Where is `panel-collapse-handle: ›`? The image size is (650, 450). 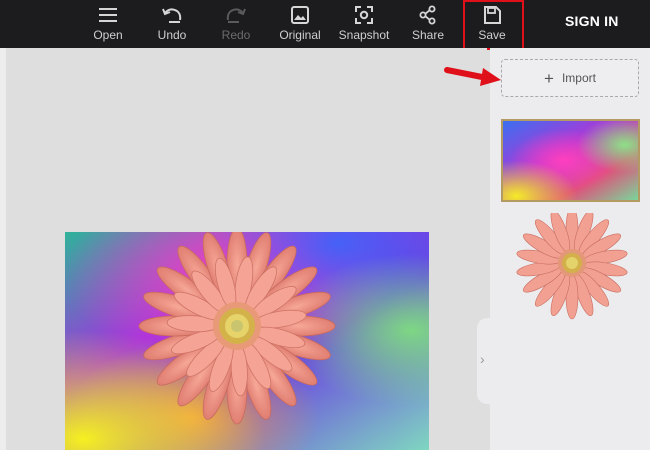 panel-collapse-handle: › is located at coordinates (487, 361).